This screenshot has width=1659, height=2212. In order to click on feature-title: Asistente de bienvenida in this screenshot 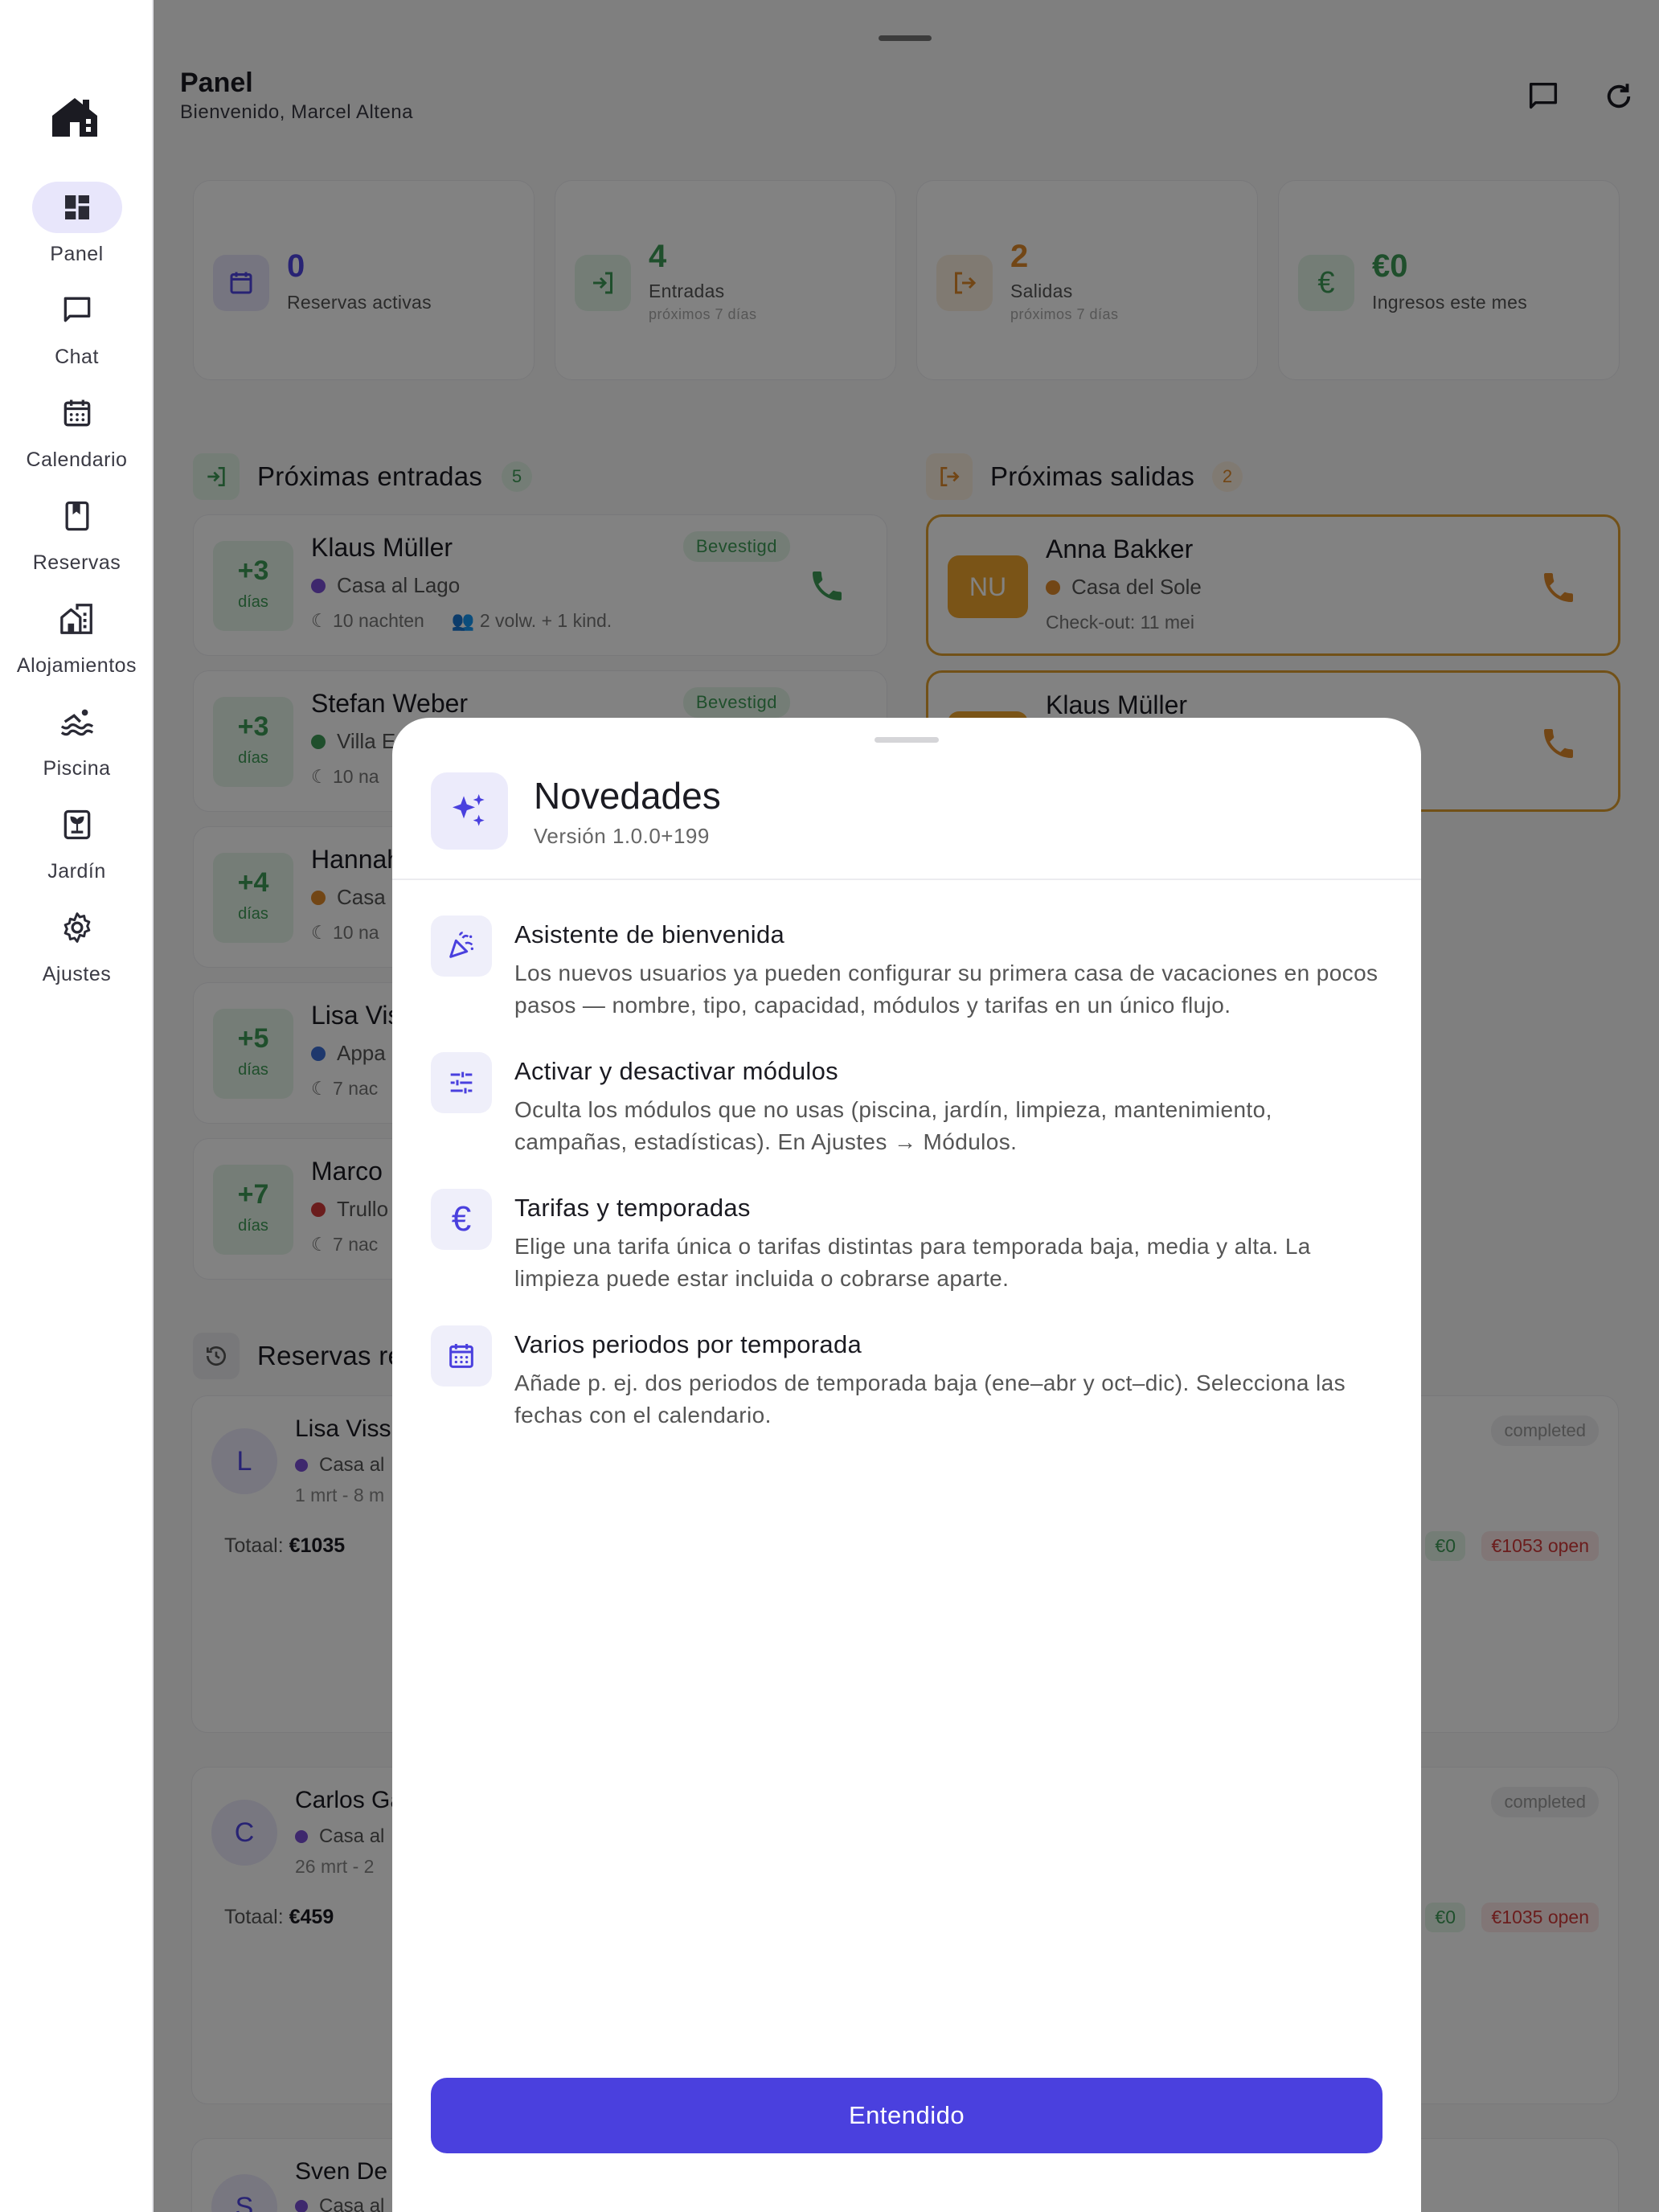, I will do `click(649, 934)`.